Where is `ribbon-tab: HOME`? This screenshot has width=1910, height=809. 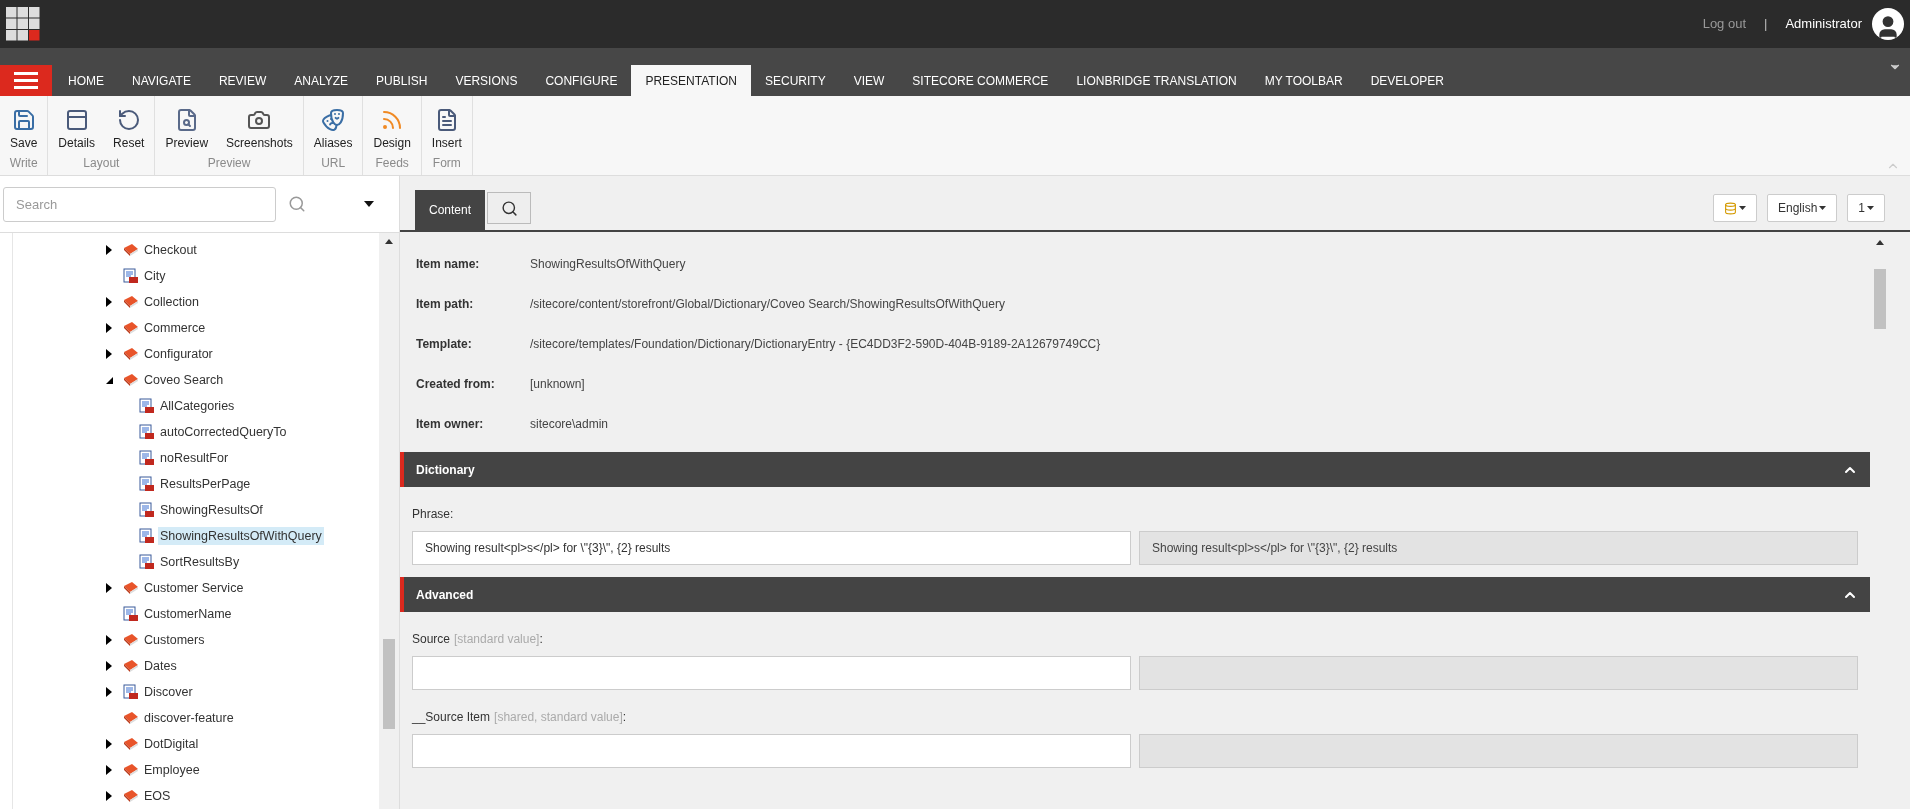 ribbon-tab: HOME is located at coordinates (86, 80).